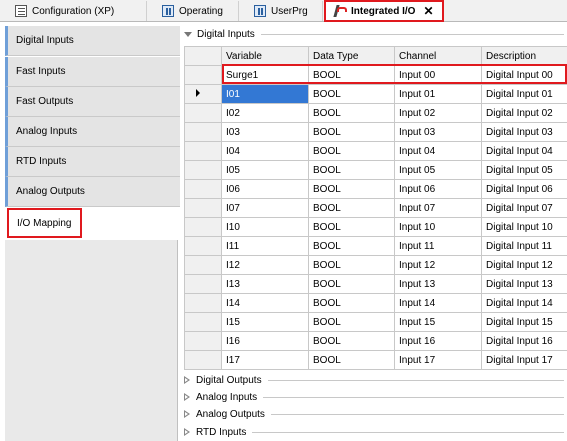 This screenshot has width=567, height=441. I want to click on table-row: I05 BOOL Input 05 Digital Input 05, so click(375, 170).